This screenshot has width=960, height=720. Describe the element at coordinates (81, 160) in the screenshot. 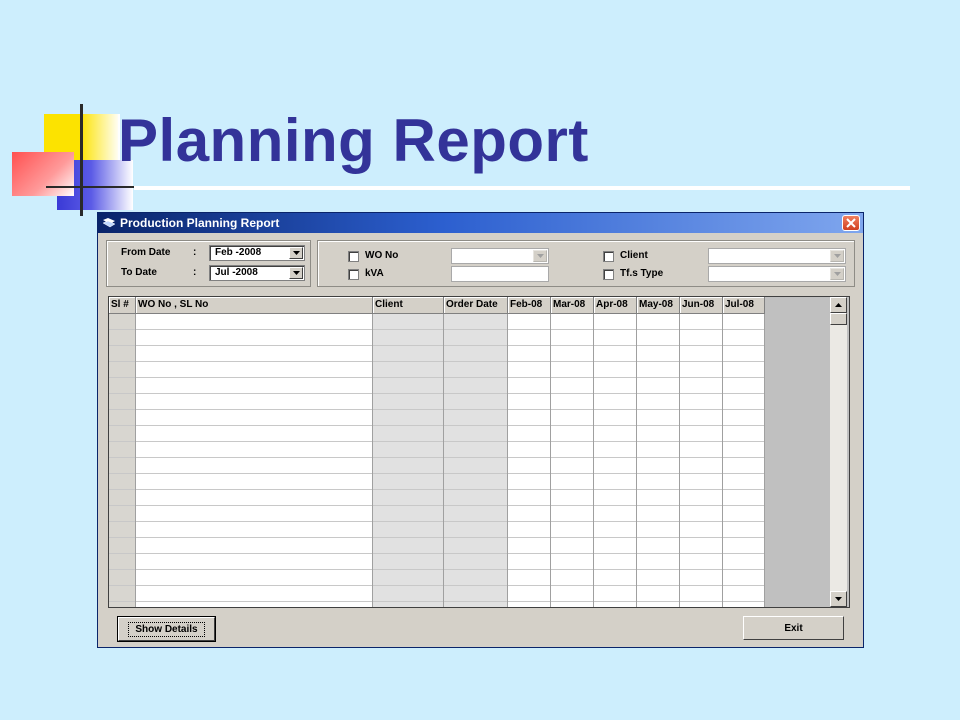

I see `decor-vertical-line` at that location.